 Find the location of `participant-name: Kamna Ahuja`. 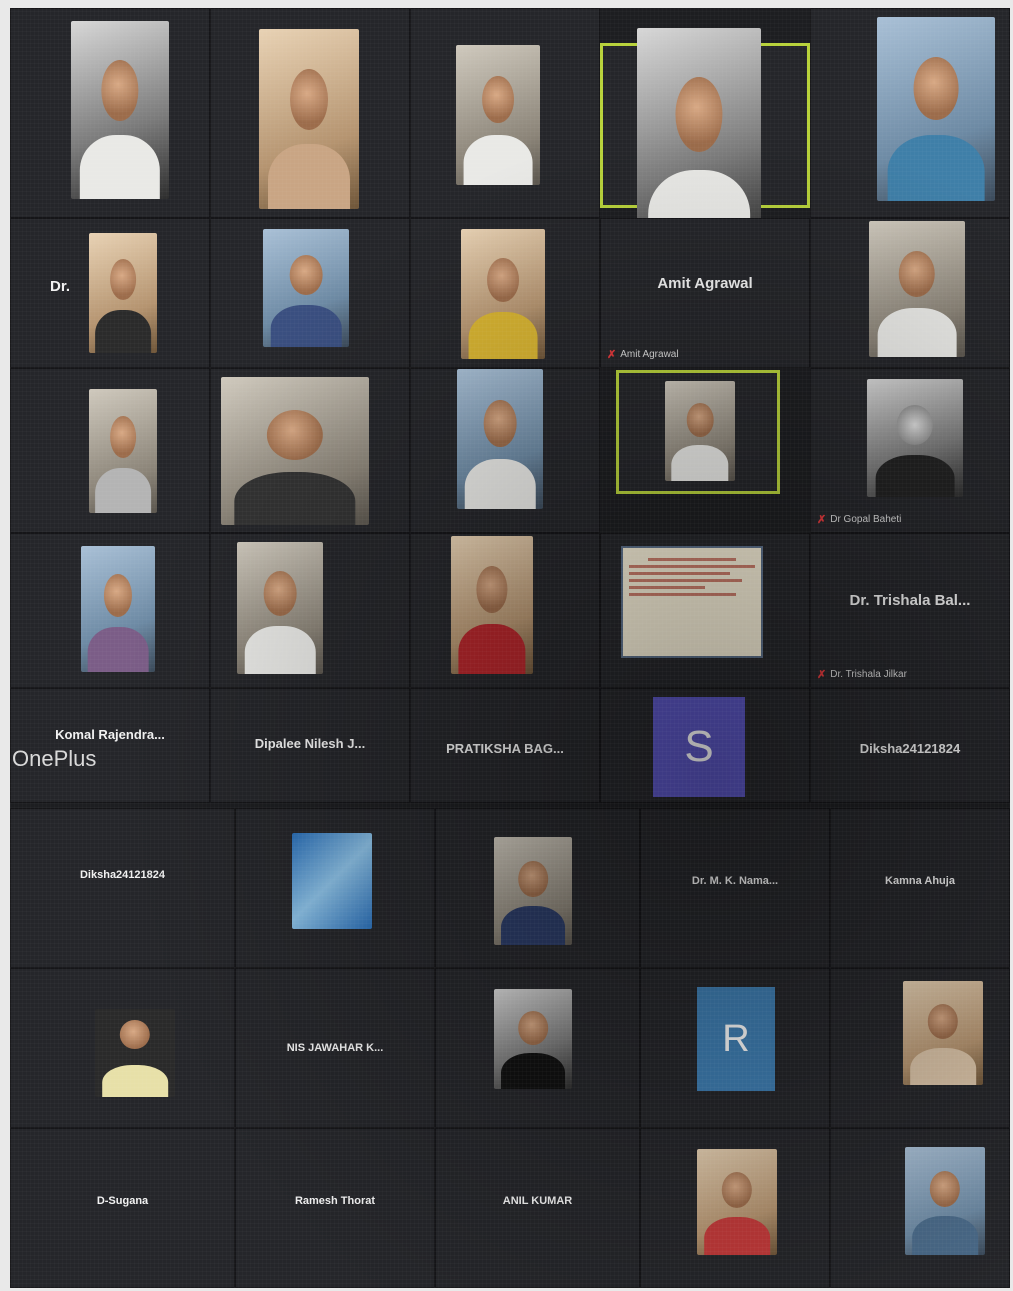

participant-name: Kamna Ahuja is located at coordinates (920, 881).